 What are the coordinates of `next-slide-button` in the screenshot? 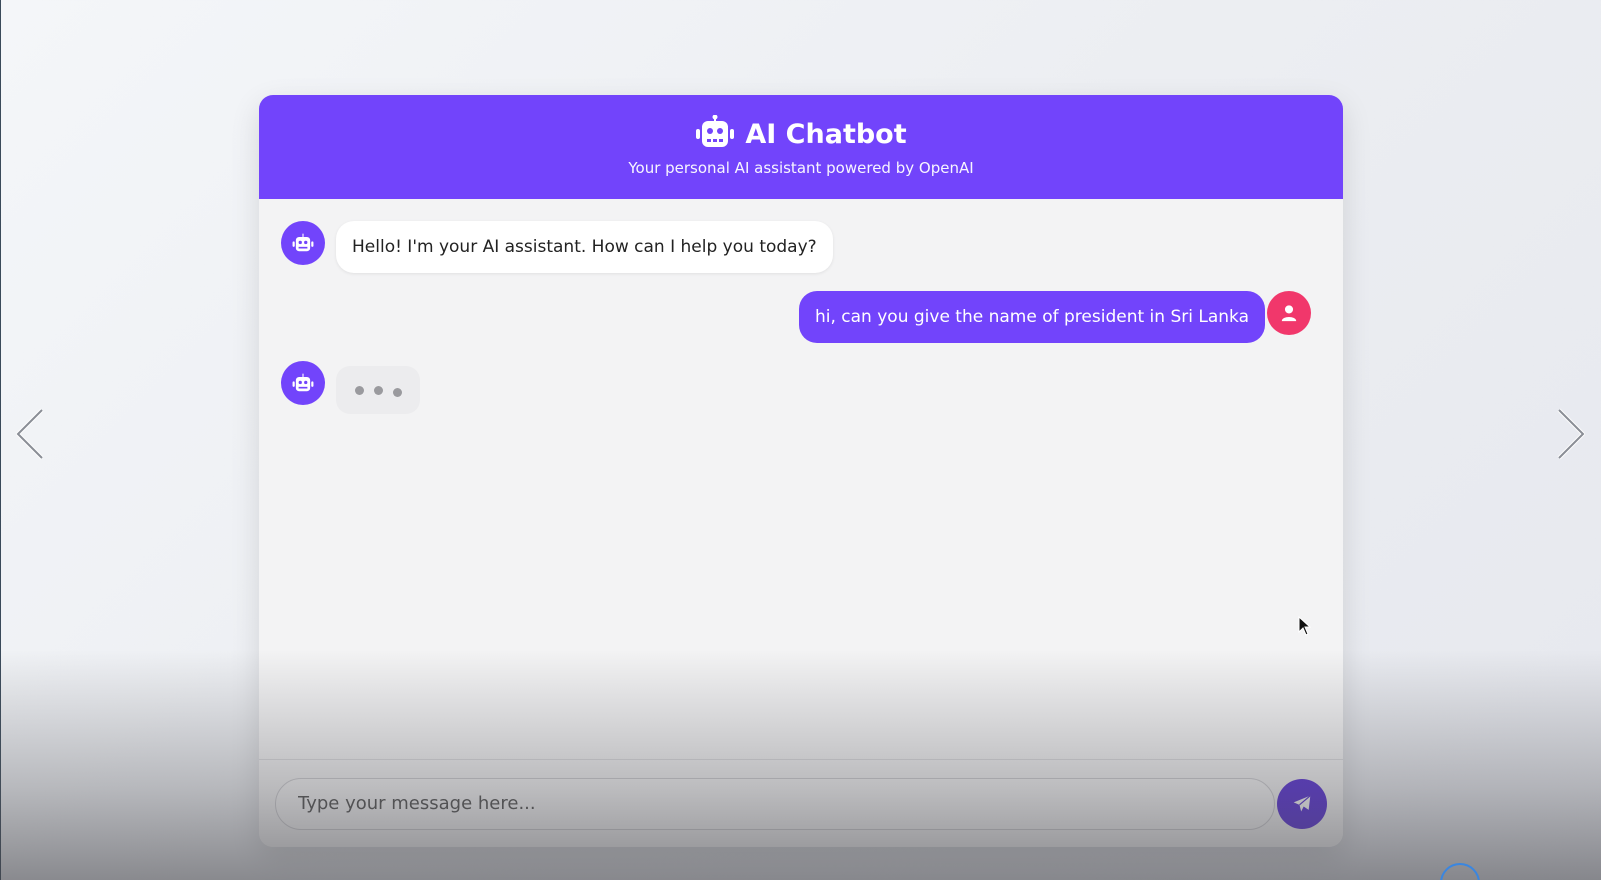 It's located at (1569, 434).